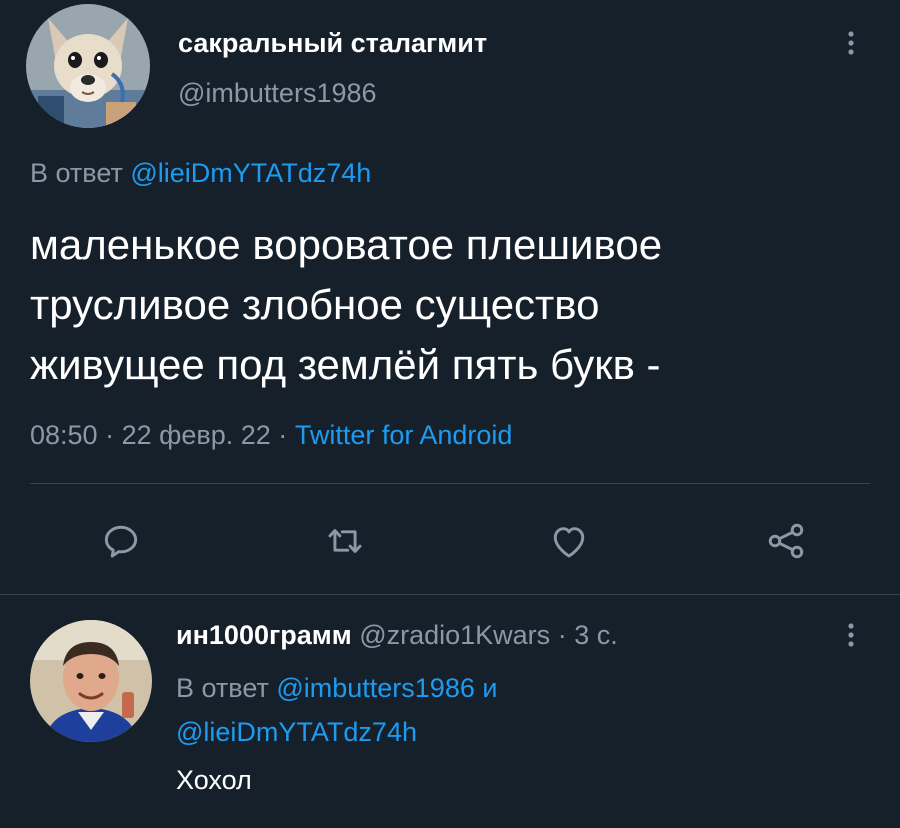 Image resolution: width=900 pixels, height=828 pixels. Describe the element at coordinates (332, 43) in the screenshot. I see `author-name: сакральный сталагмит` at that location.